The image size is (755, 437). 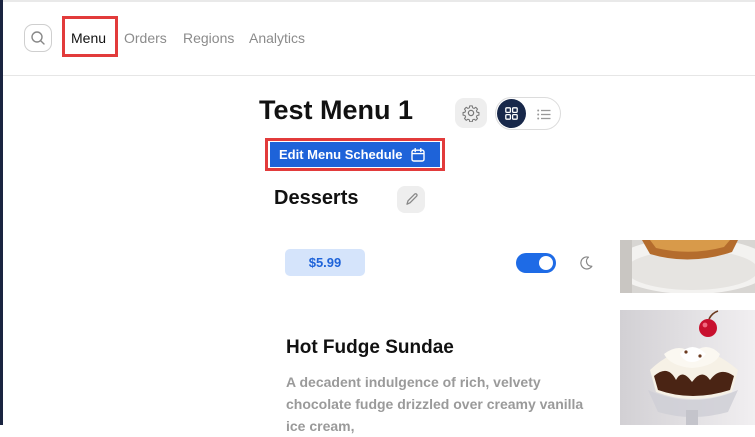 I want to click on nav-link-orders: Orders, so click(x=145, y=38).